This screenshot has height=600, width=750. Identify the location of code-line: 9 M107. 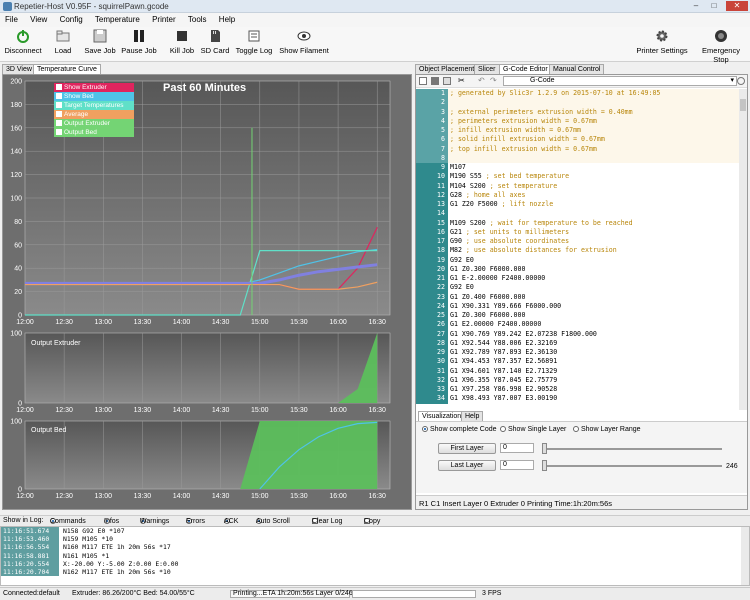
(577, 168).